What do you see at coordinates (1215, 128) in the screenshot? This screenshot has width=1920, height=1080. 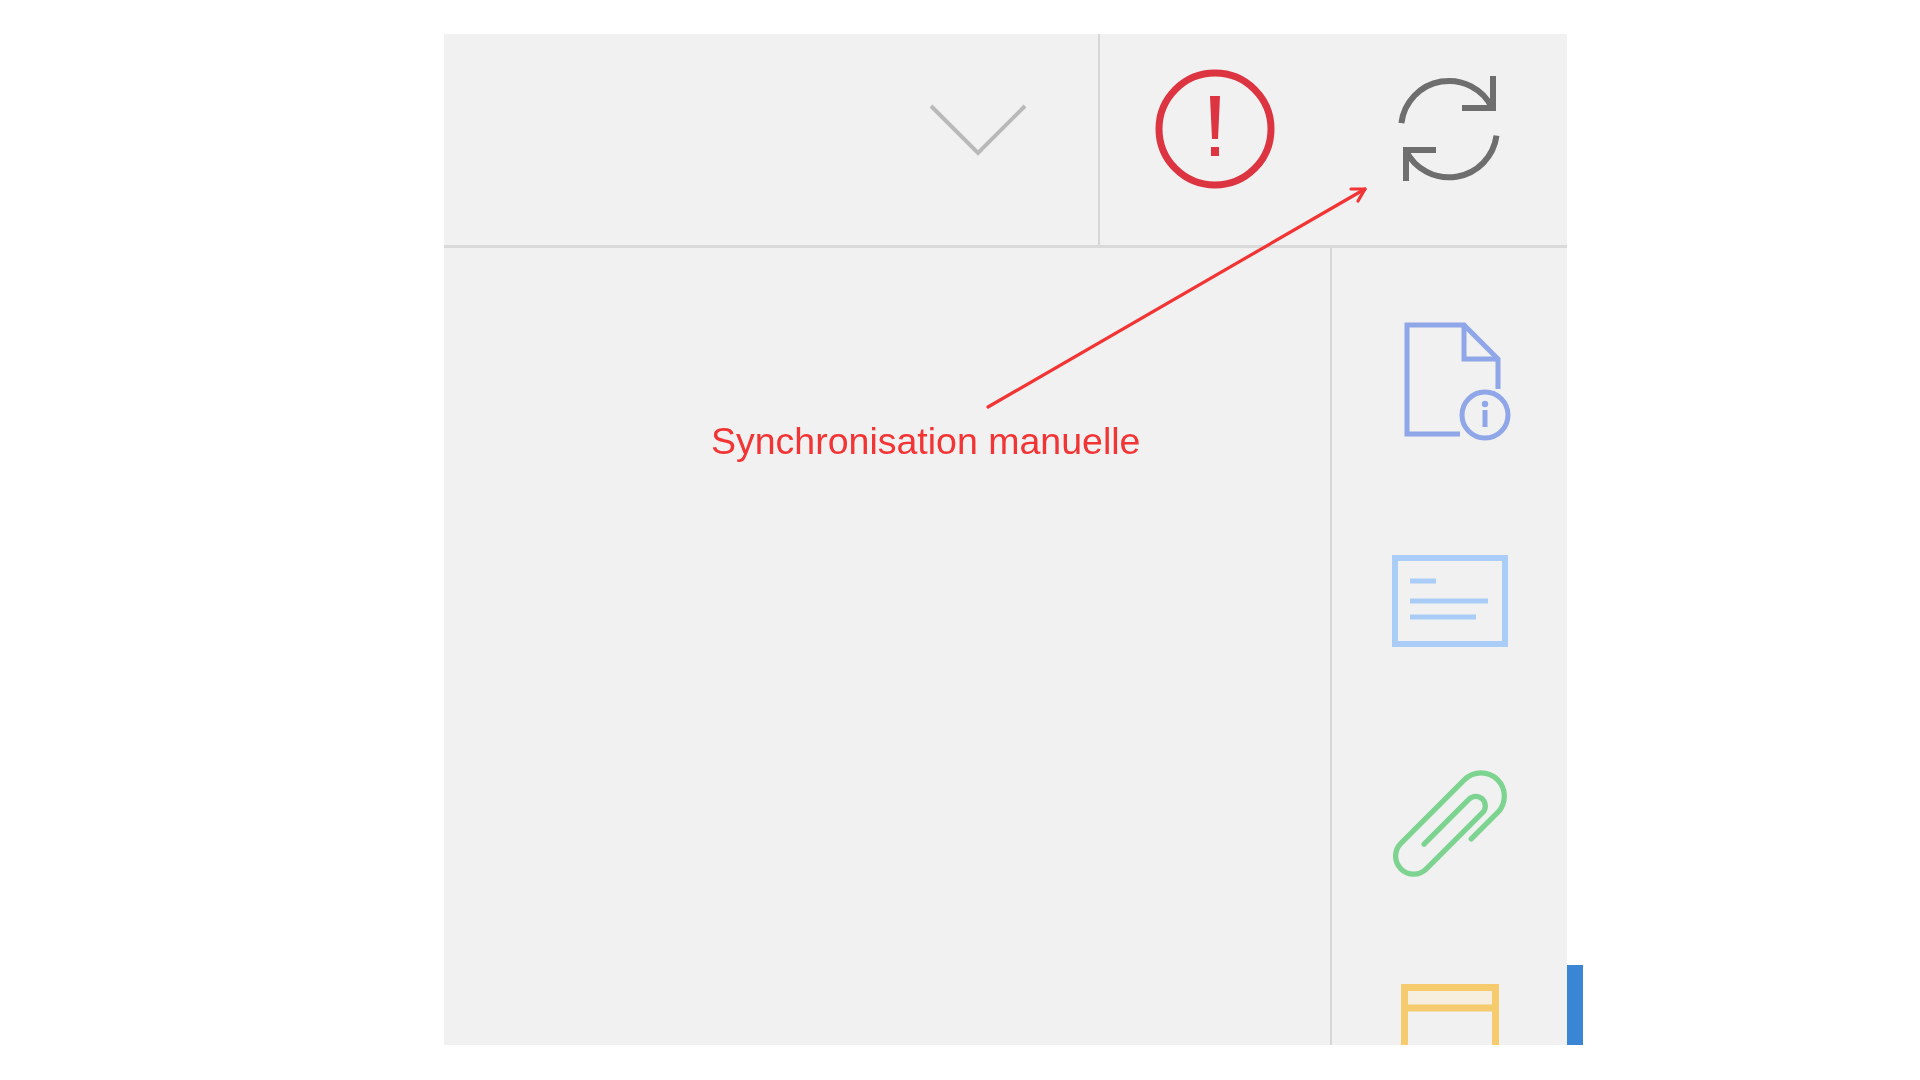 I see `alert-icon` at bounding box center [1215, 128].